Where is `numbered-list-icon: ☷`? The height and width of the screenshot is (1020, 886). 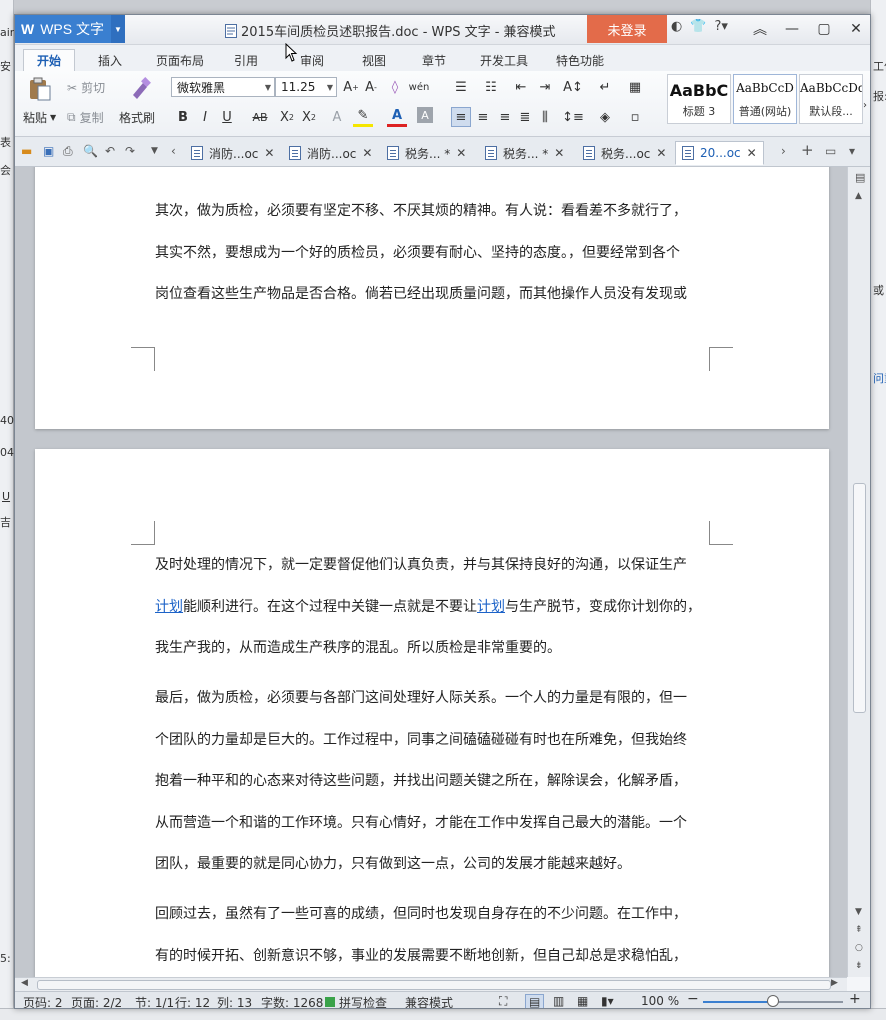 numbered-list-icon: ☷ is located at coordinates (491, 87).